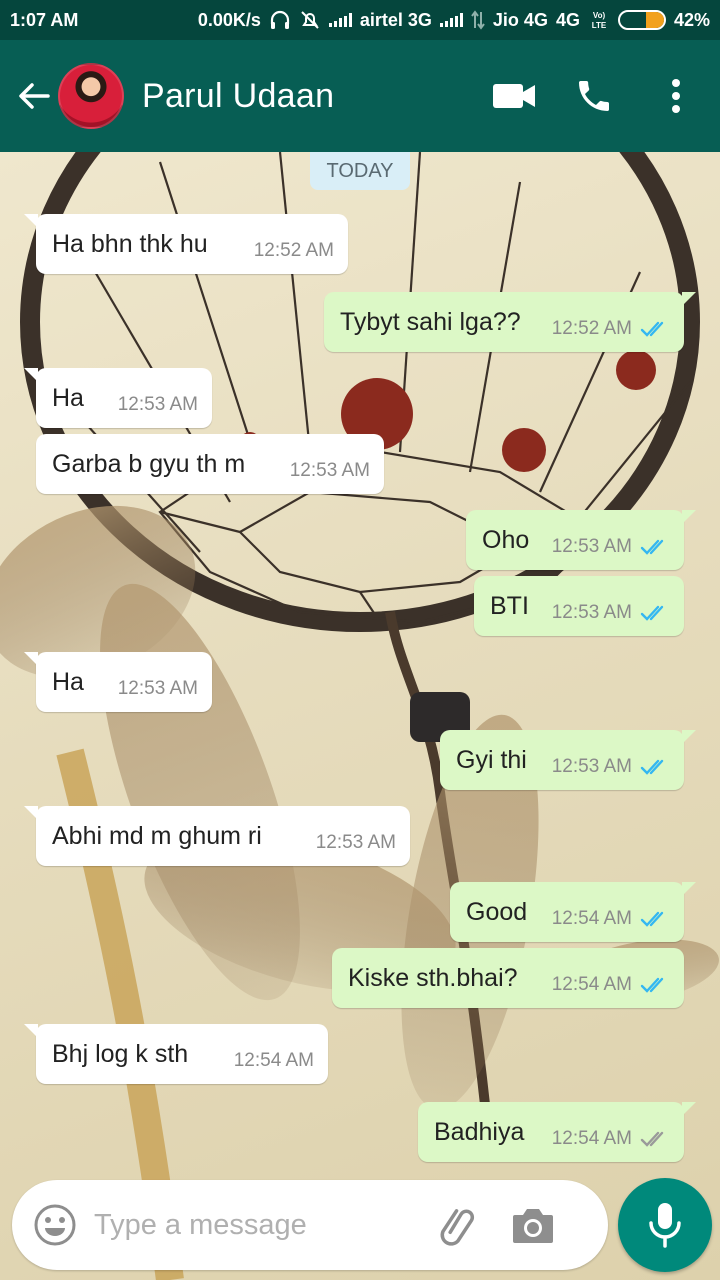 This screenshot has height=1280, width=720. I want to click on message-text: Abhi md m ghum ri, so click(157, 835).